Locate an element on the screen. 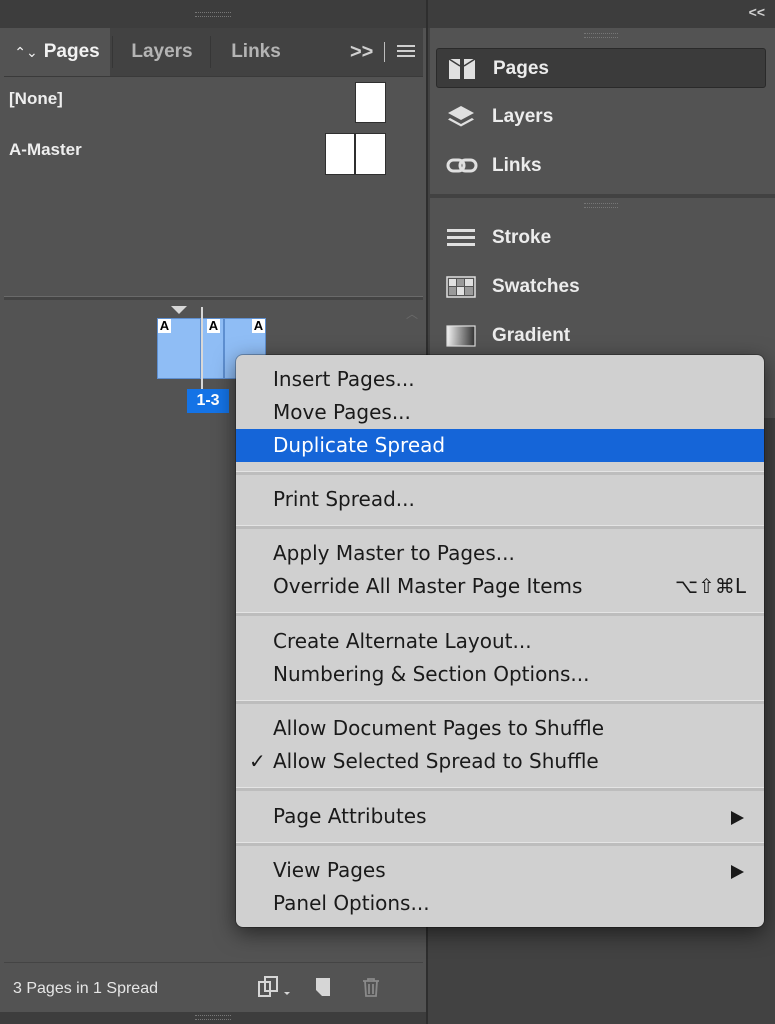 The image size is (775, 1024). dock-item-pages: Pages is located at coordinates (601, 68).